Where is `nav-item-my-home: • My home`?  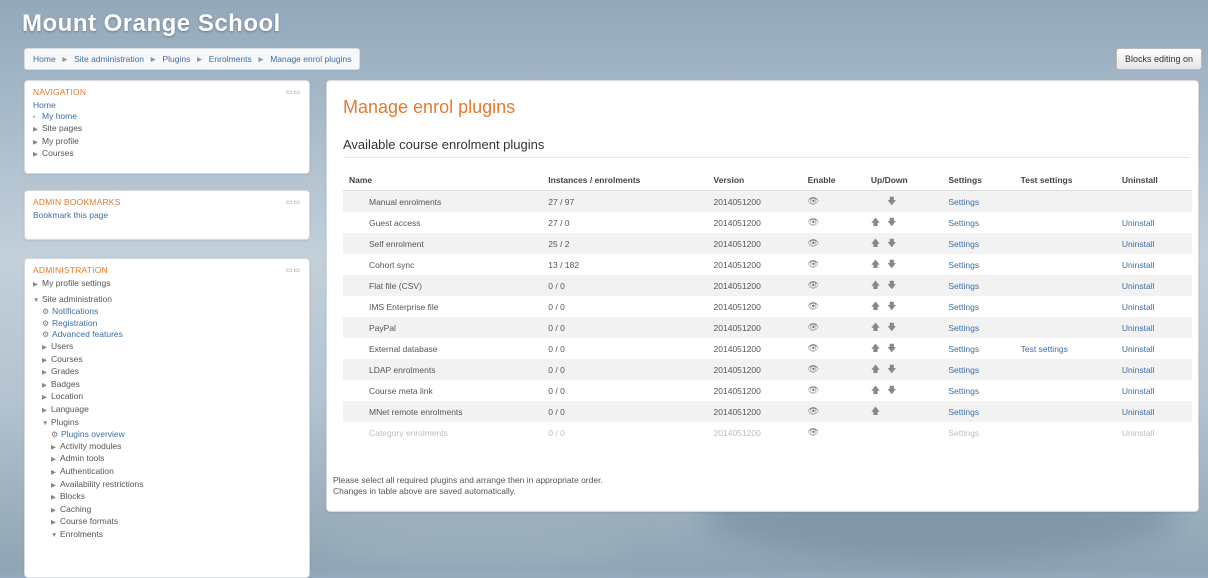
nav-item-my-home: • My home is located at coordinates (167, 117).